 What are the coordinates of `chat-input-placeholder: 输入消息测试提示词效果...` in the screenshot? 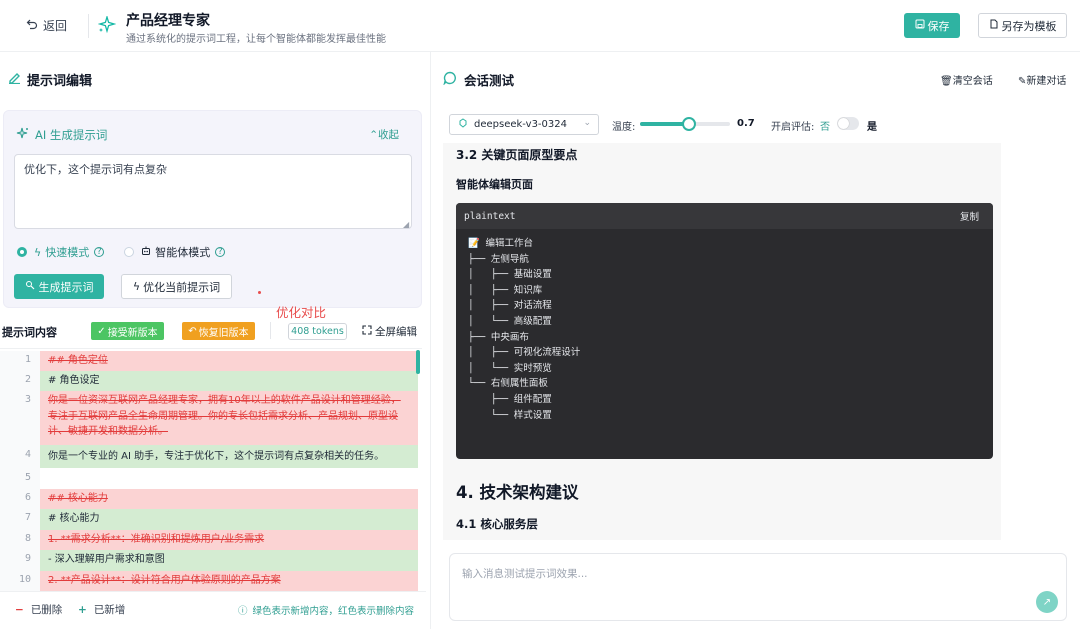 It's located at (525, 574).